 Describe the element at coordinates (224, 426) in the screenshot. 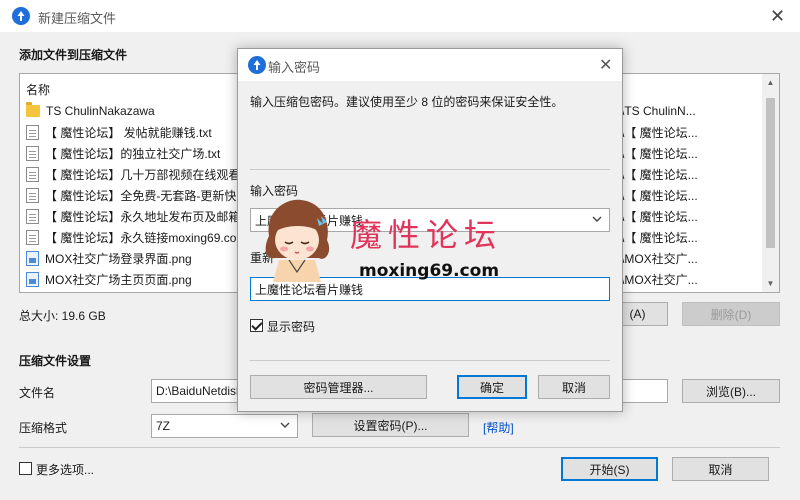

I see `format-select: 7Z` at that location.